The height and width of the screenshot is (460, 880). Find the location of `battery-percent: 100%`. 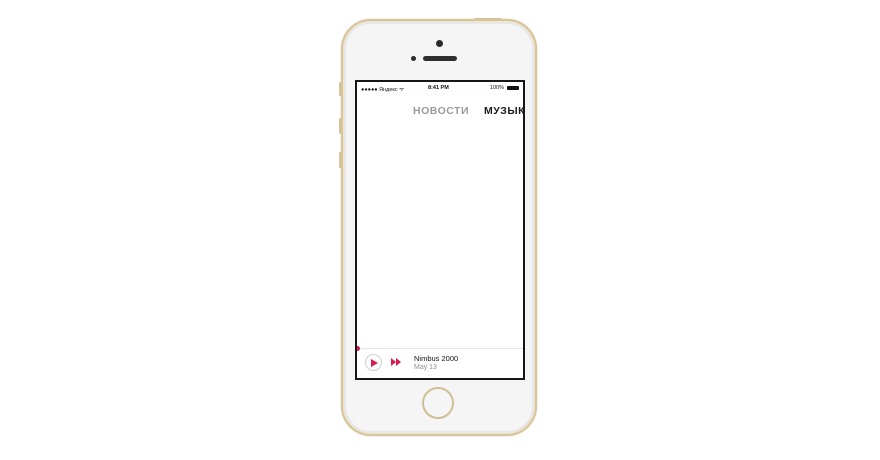

battery-percent: 100% is located at coordinates (496, 88).